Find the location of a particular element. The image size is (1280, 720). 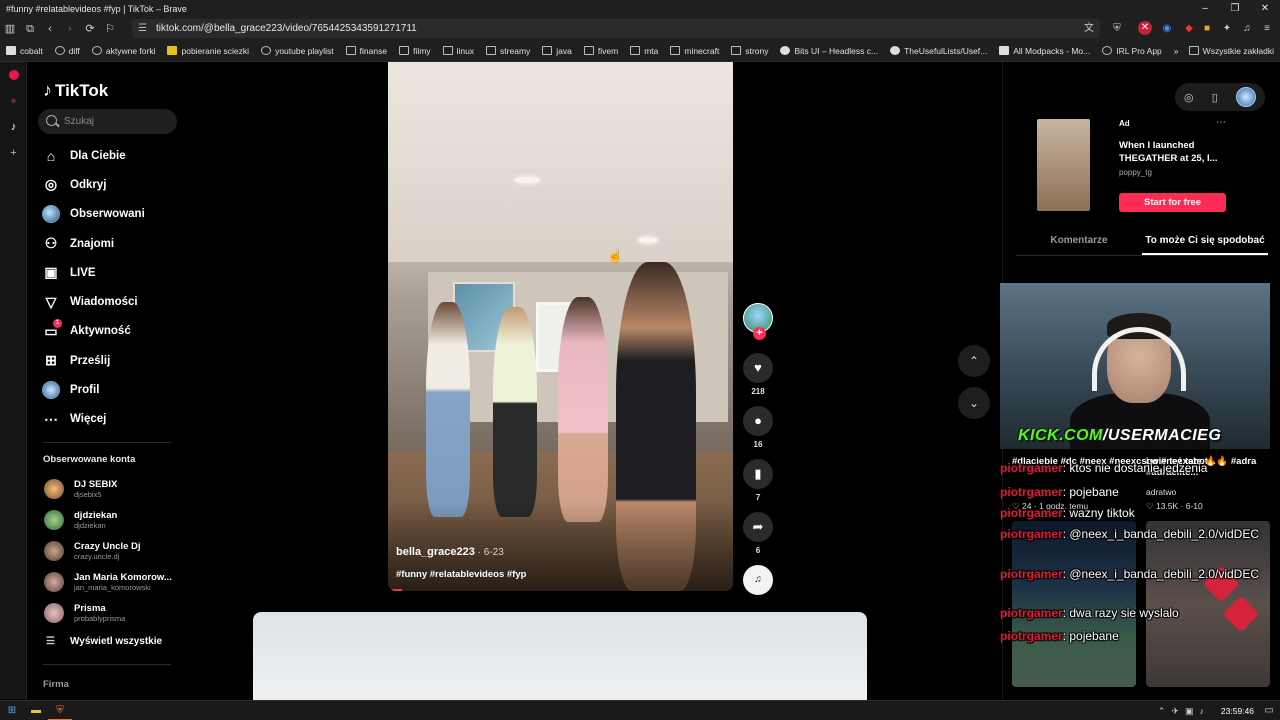

bookmark-favicon-icon is located at coordinates (59, 50).